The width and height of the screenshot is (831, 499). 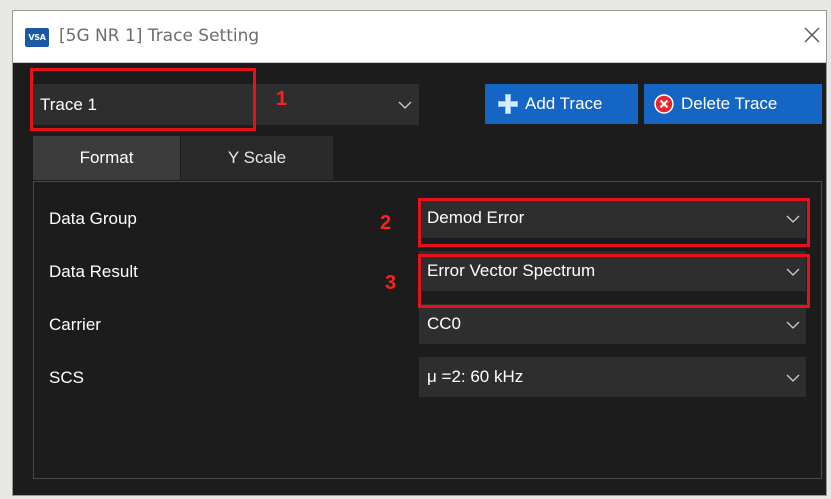 I want to click on data-group-label: Data Group, so click(x=93, y=218).